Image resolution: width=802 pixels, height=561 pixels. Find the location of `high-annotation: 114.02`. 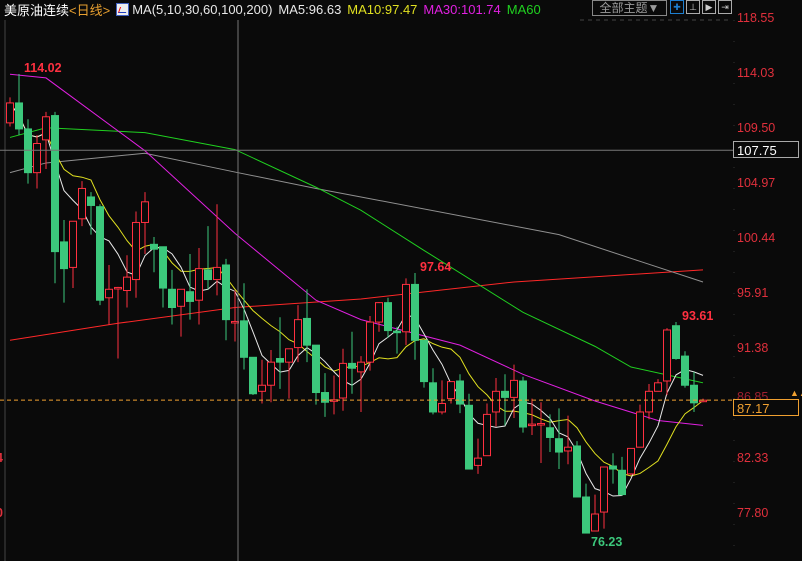

high-annotation: 114.02 is located at coordinates (43, 68).